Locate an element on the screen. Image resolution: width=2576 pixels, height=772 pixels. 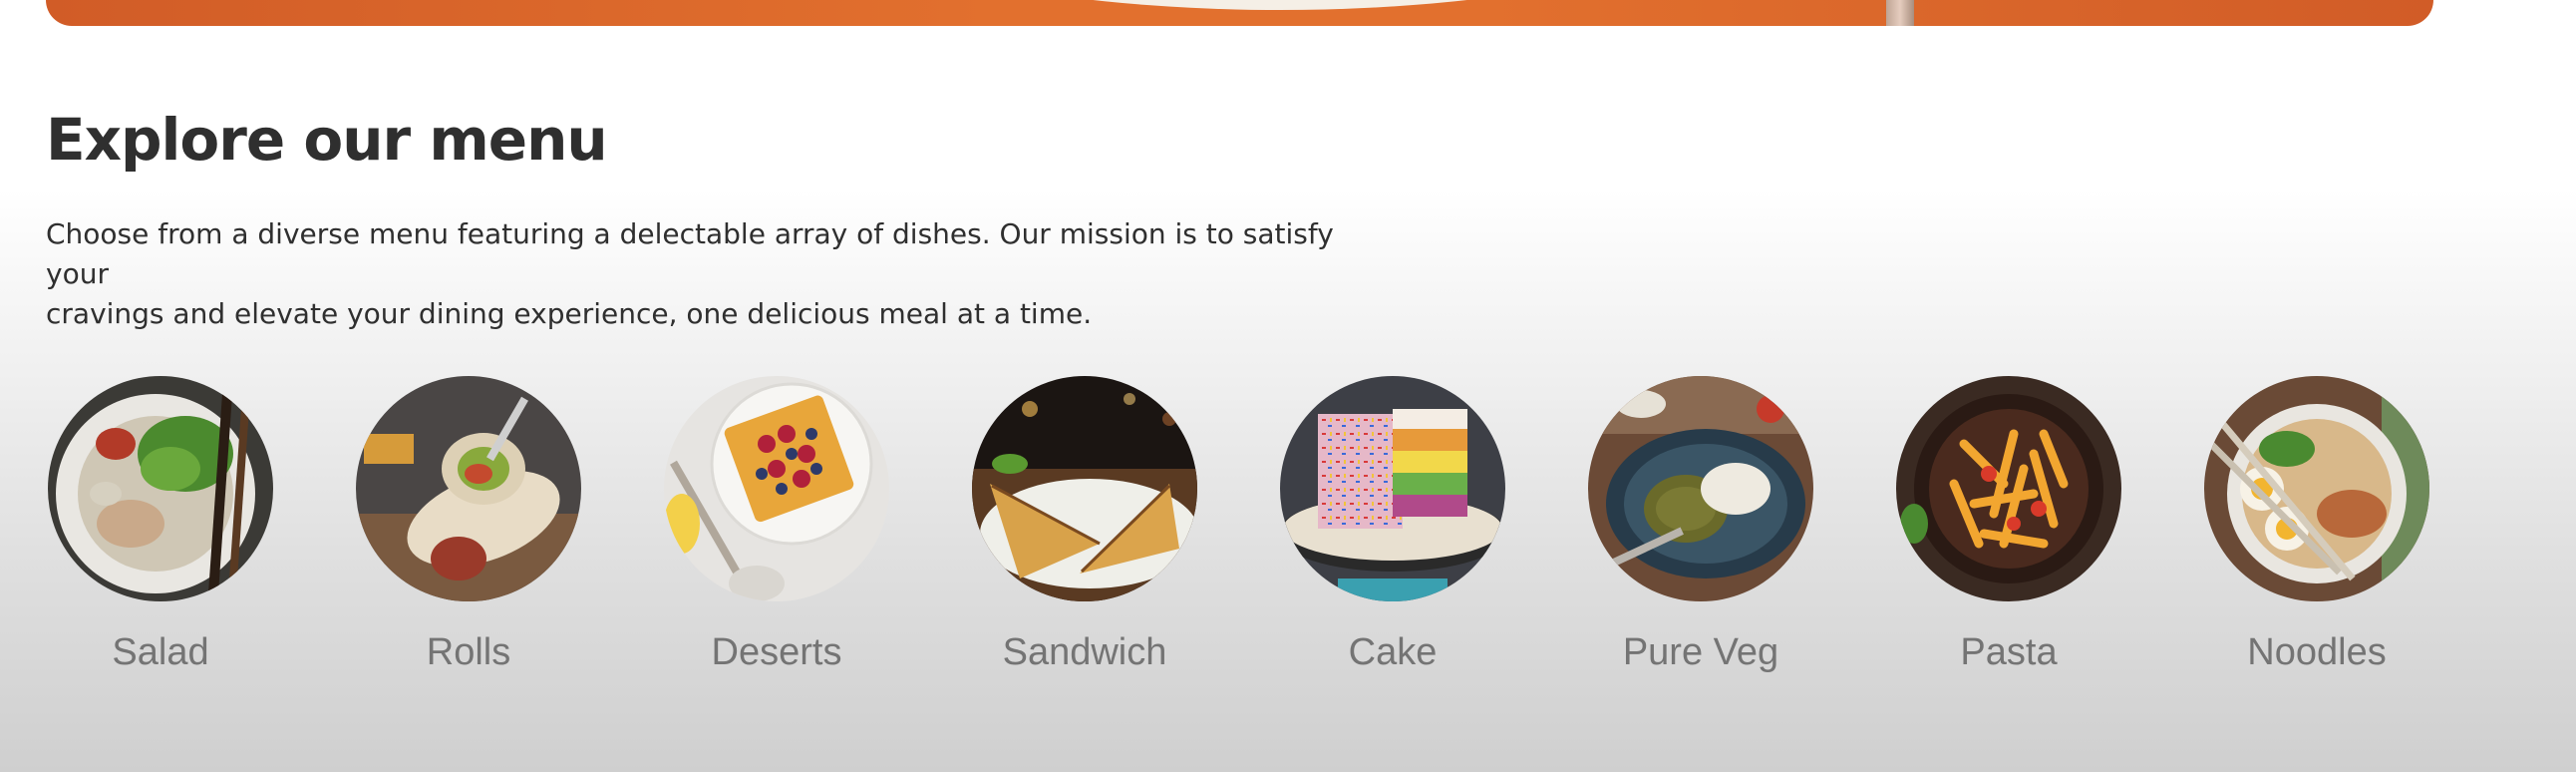
menu-item-label: Sandwich is located at coordinates (1084, 652).